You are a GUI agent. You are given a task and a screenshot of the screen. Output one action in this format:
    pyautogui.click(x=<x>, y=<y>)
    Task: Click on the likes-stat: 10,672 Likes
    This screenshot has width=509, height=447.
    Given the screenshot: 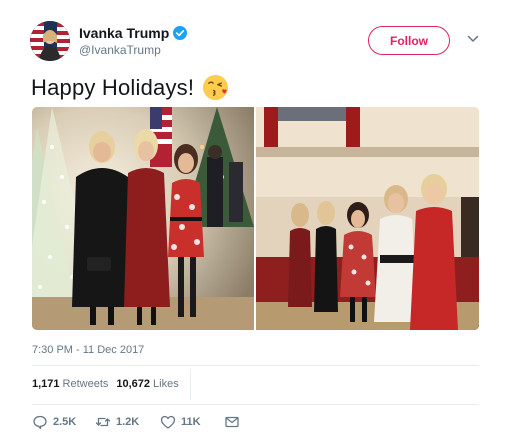 What is the action you would take?
    pyautogui.click(x=147, y=384)
    